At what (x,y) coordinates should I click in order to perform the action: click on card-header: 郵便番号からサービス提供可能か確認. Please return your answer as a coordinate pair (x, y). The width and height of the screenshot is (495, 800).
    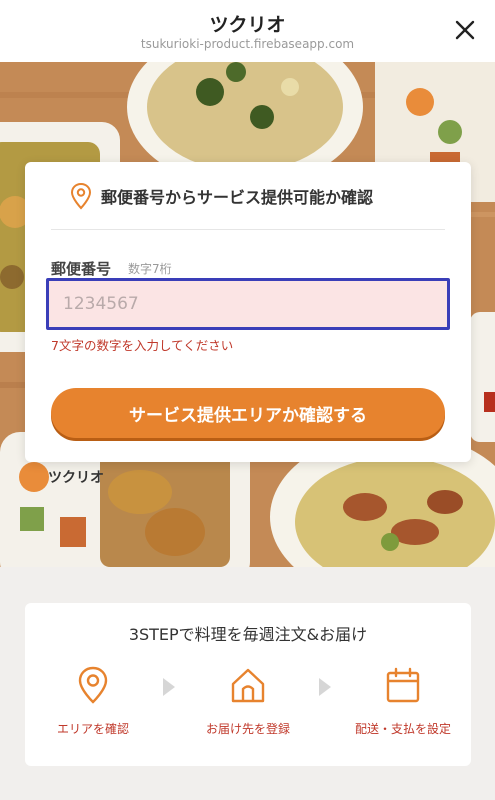
    Looking at the image, I should click on (248, 196).